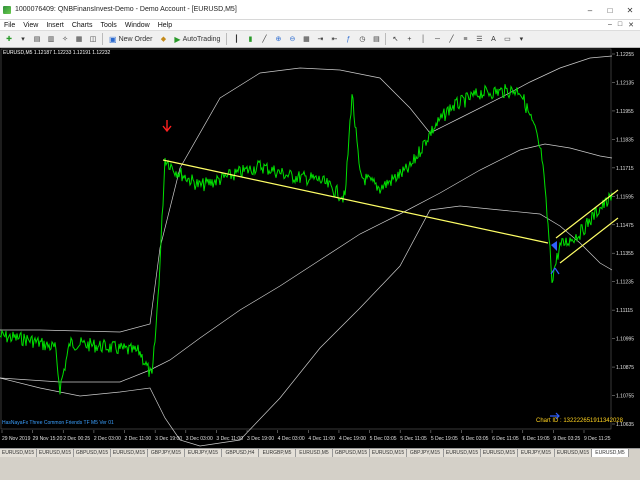 The width and height of the screenshot is (640, 480). Describe the element at coordinates (554, 246) in the screenshot. I see `buy-marker-icon` at that location.